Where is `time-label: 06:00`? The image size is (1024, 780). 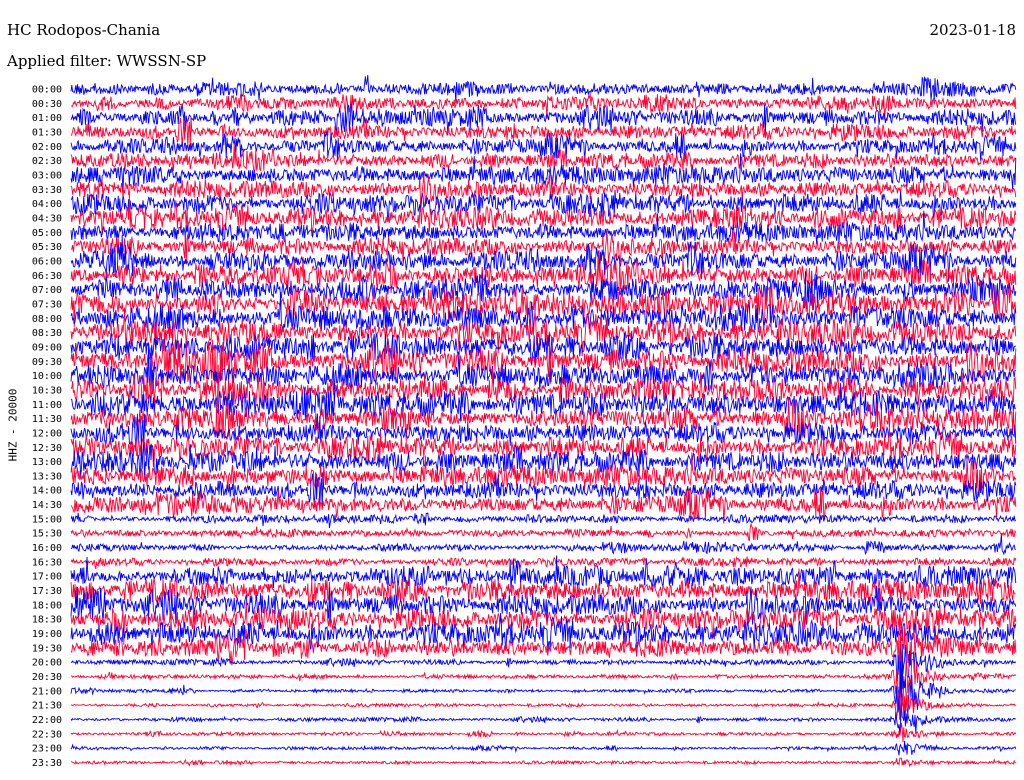 time-label: 06:00 is located at coordinates (47, 261).